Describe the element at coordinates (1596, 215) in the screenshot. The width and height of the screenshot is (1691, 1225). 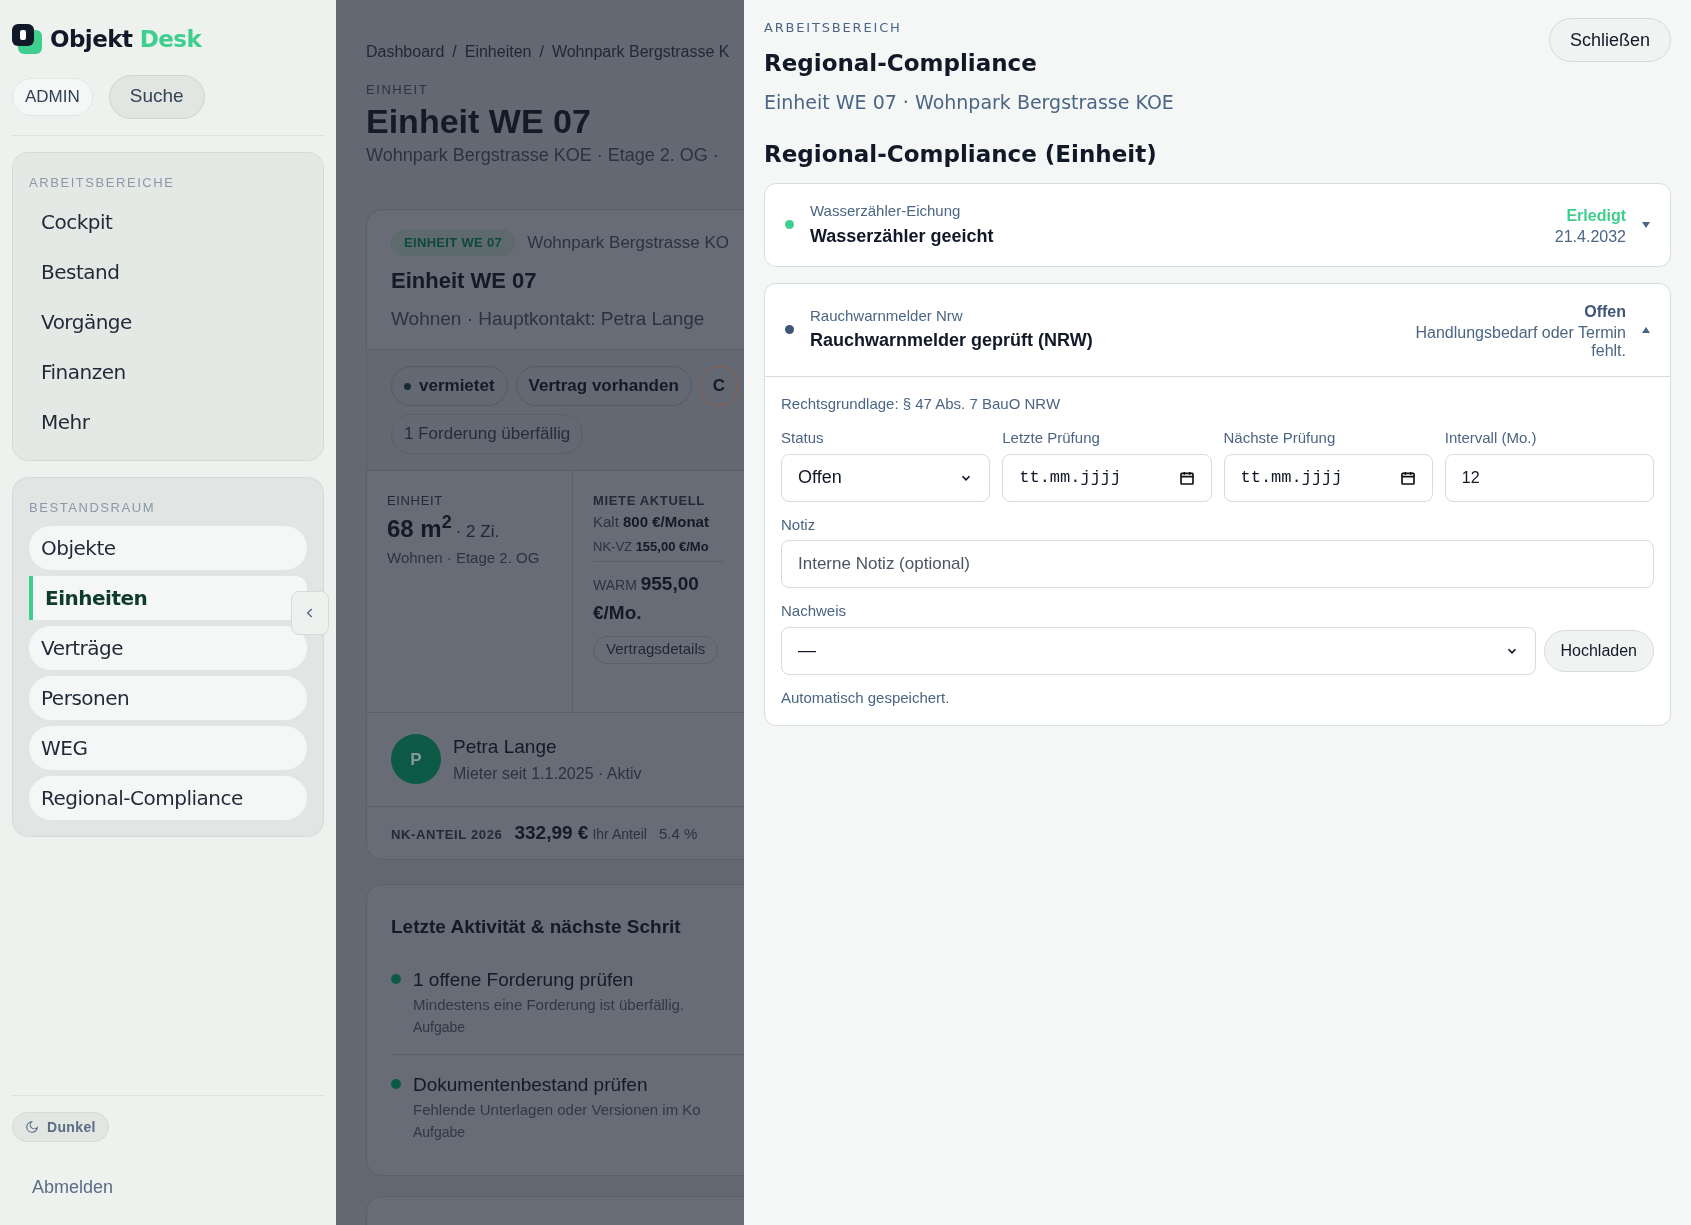
I see `item-status: Erledigt` at that location.